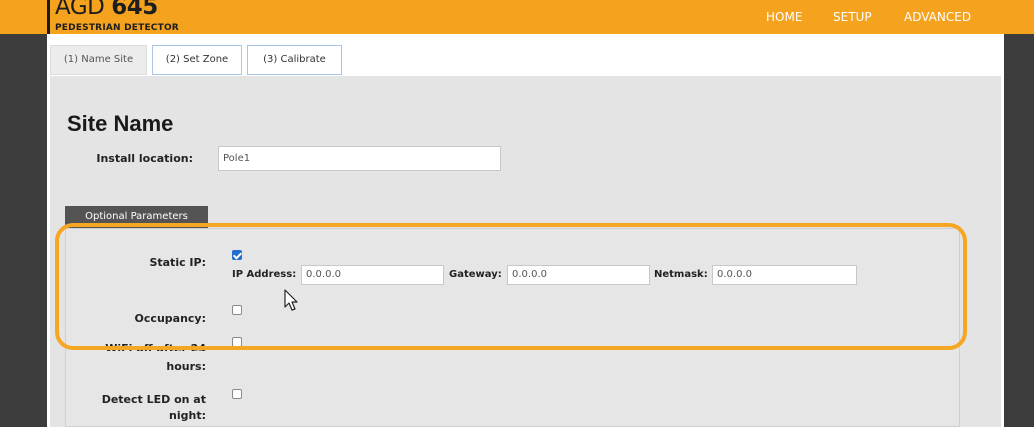  What do you see at coordinates (784, 17) in the screenshot?
I see `nav-home: HOME` at bounding box center [784, 17].